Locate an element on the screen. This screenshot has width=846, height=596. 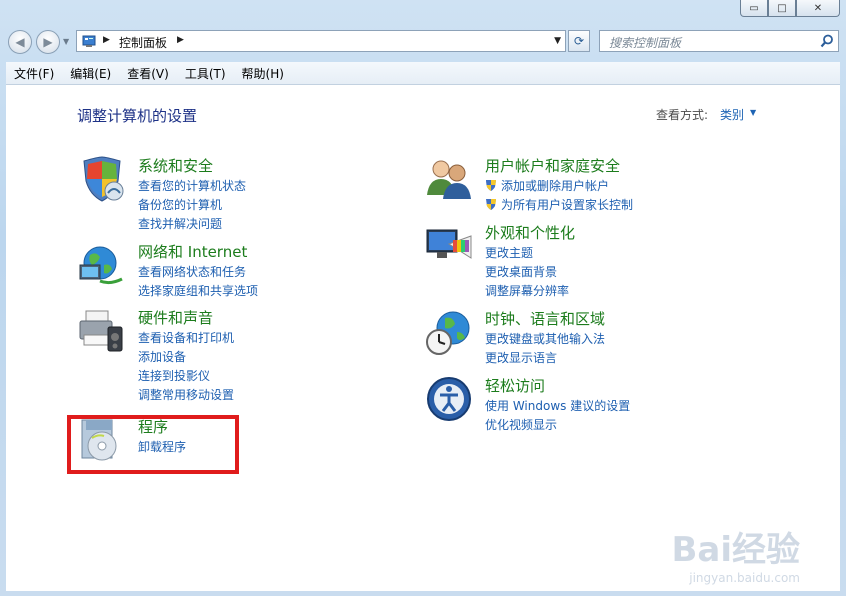
title-bar-buttons: ▭ □ ✕ is located at coordinates (790, 8).